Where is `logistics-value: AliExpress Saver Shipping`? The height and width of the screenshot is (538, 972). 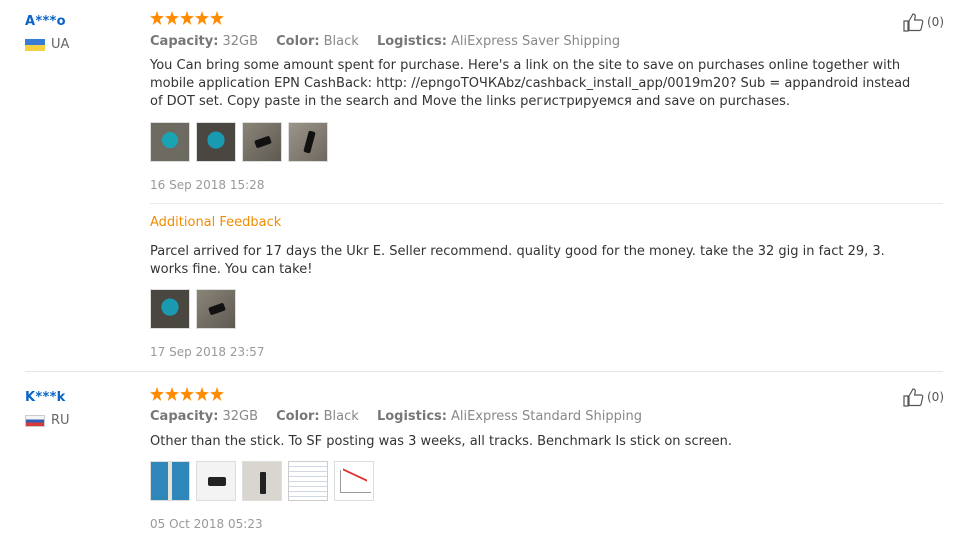
logistics-value: AliExpress Saver Shipping is located at coordinates (535, 41).